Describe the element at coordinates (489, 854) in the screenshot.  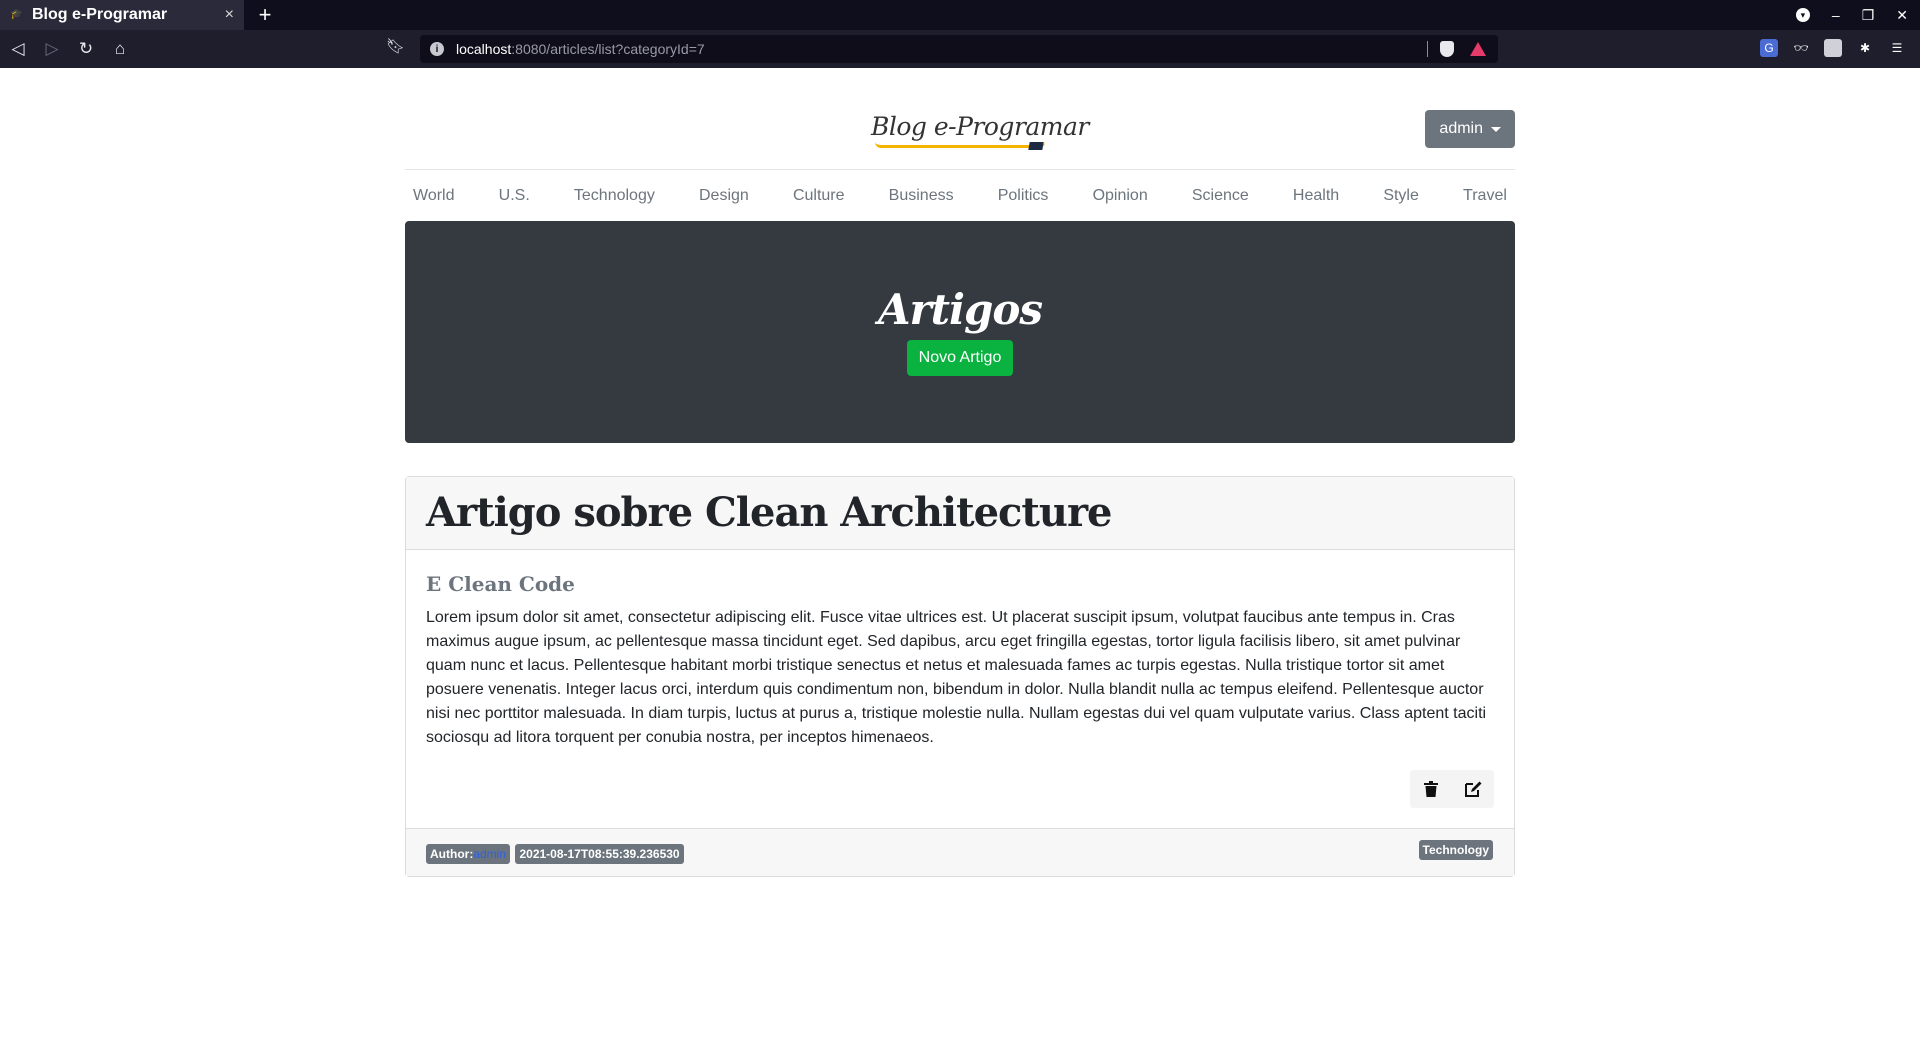
I see `author-link: admin` at that location.